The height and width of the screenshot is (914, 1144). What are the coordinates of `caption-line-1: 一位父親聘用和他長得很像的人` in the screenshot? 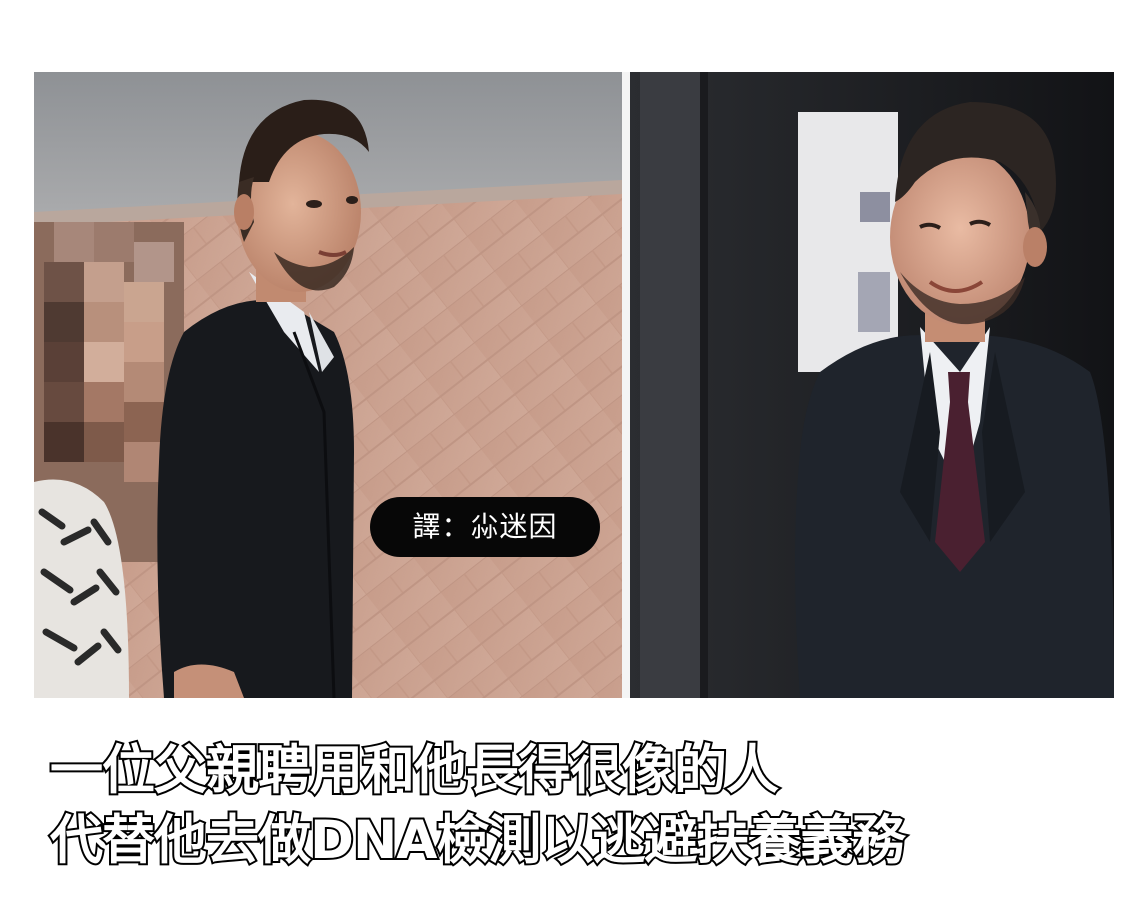 It's located at (414, 770).